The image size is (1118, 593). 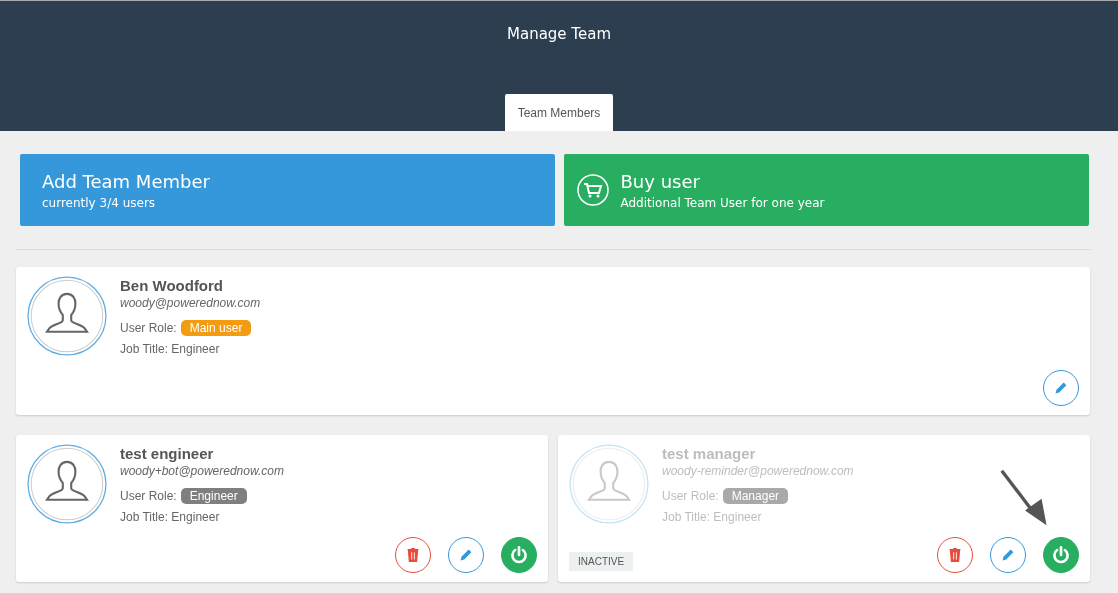 What do you see at coordinates (758, 471) in the screenshot?
I see `member-email: woody-reminder@powerednow.com` at bounding box center [758, 471].